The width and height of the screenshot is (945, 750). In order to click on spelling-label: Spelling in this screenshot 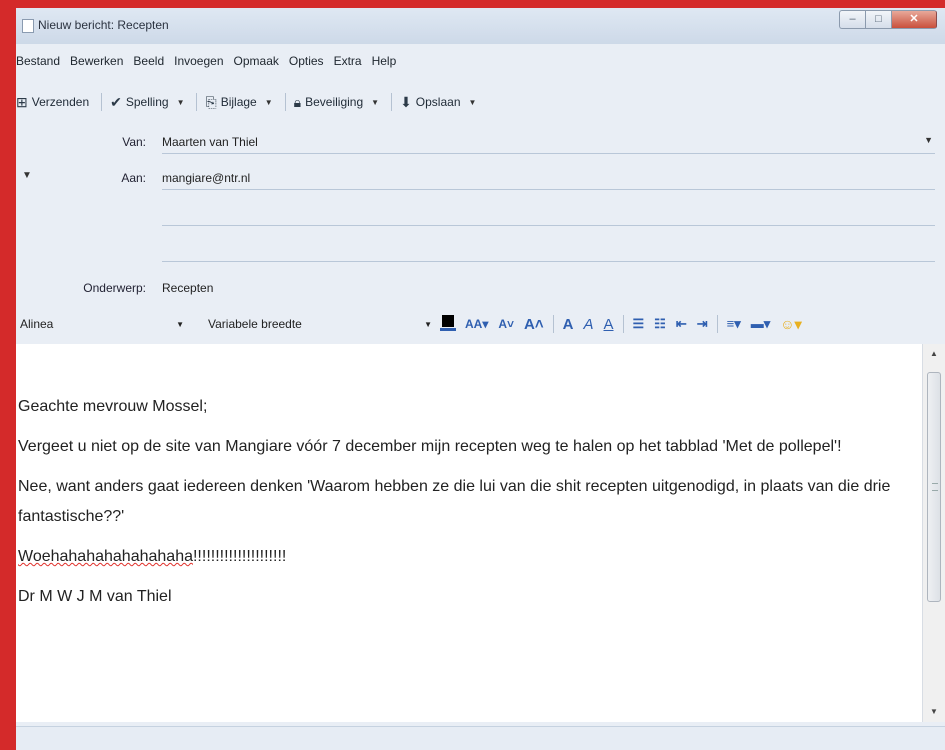, I will do `click(147, 102)`.